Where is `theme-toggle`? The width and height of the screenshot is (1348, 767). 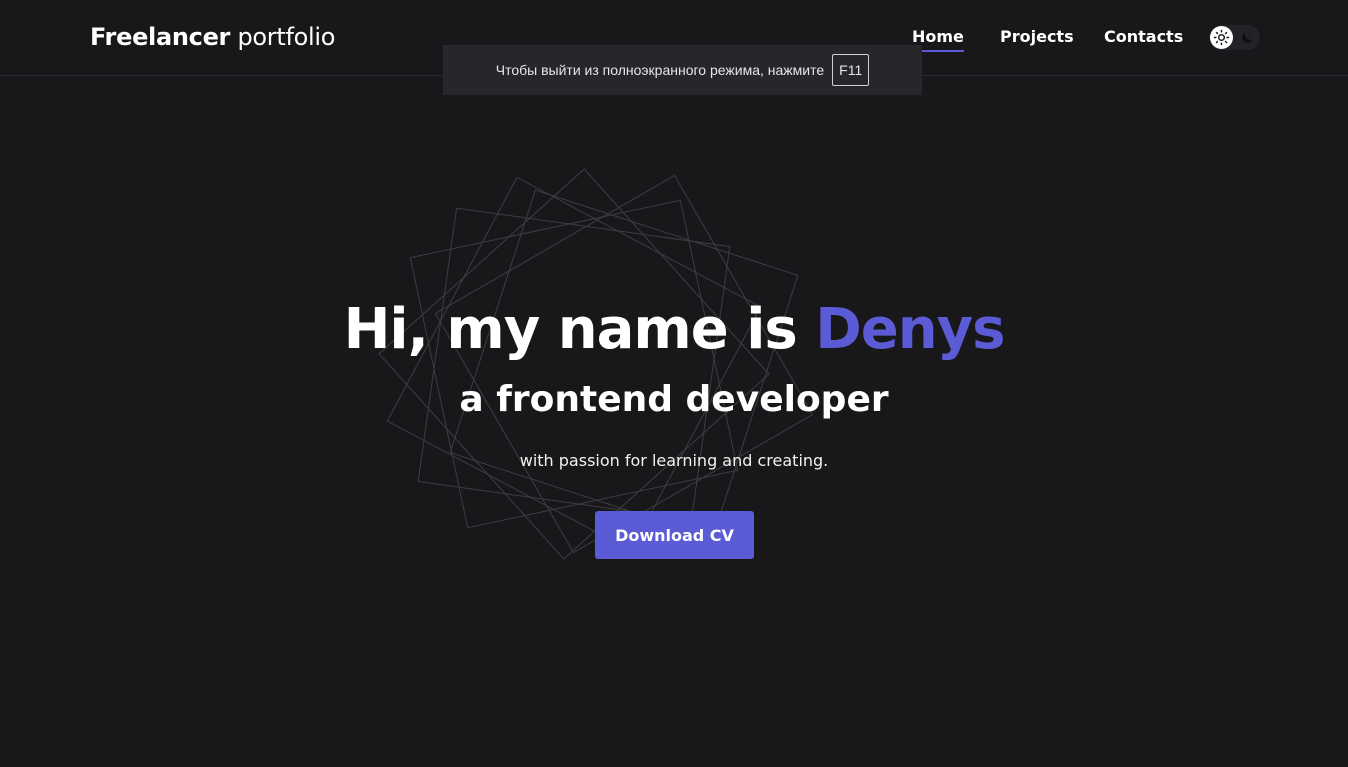
theme-toggle is located at coordinates (1234, 37).